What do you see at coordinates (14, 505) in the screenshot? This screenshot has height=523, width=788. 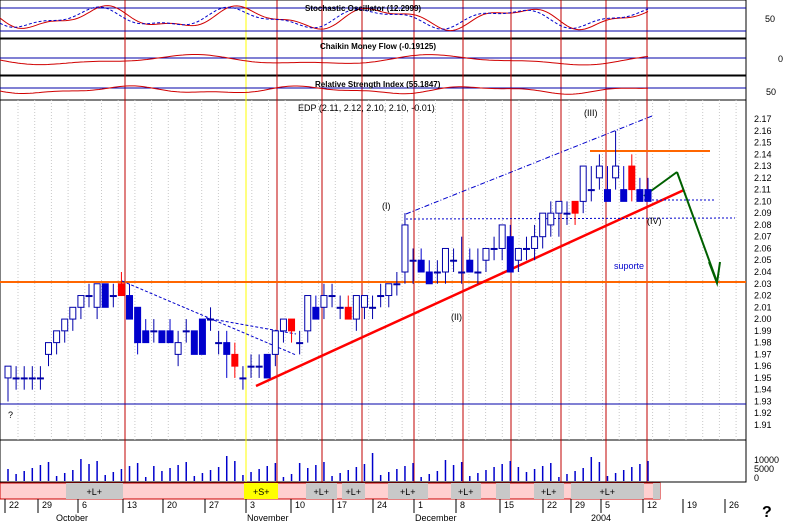 I see `date-tick: 22` at bounding box center [14, 505].